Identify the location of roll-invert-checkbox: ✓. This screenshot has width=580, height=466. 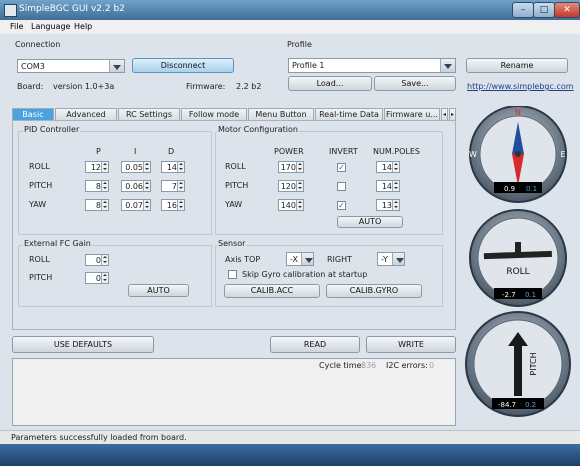
(341, 167).